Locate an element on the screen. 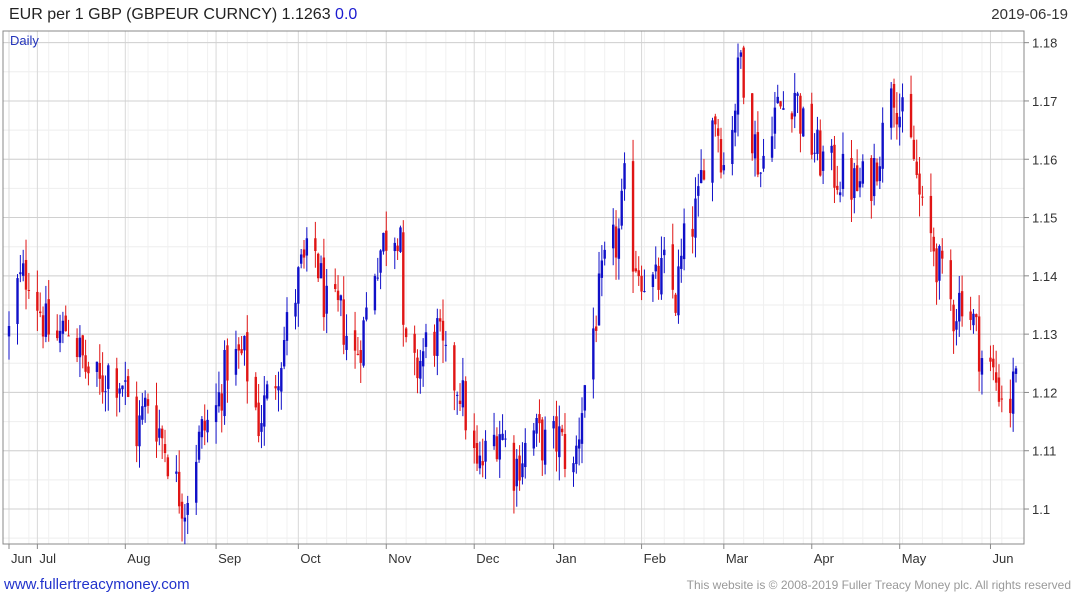 The image size is (1075, 600). website-link: www.fullertreacymoney.com is located at coordinates (97, 584).